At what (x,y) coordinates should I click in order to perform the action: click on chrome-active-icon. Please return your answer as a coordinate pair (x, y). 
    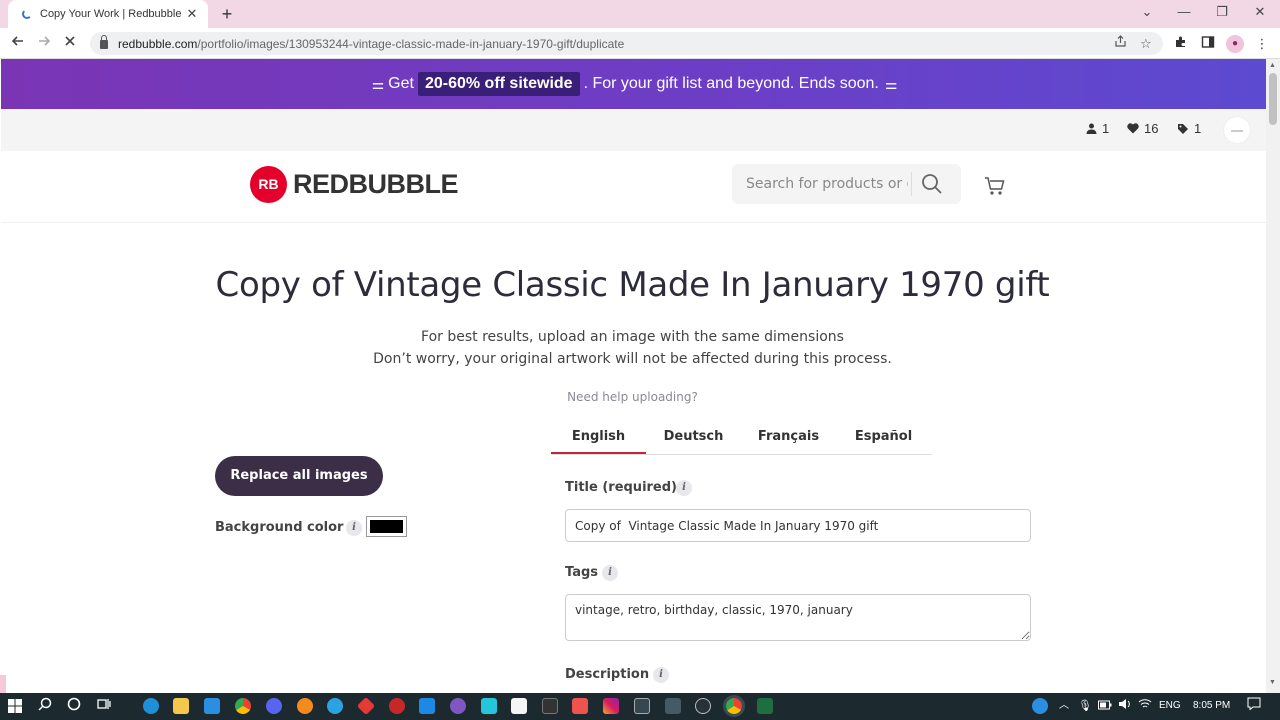
    Looking at the image, I should click on (734, 706).